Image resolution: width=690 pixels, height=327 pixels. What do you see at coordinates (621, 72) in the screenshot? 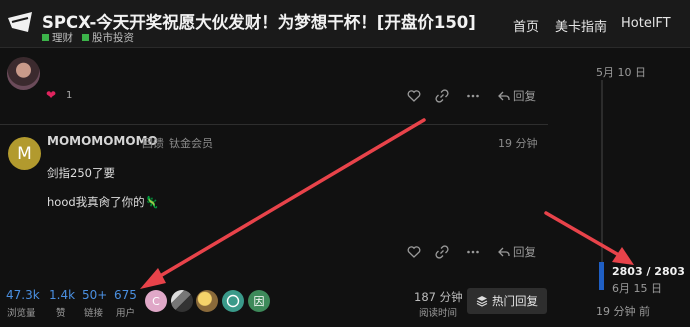
I see `timeline-start-date: 5月 10 日` at bounding box center [621, 72].